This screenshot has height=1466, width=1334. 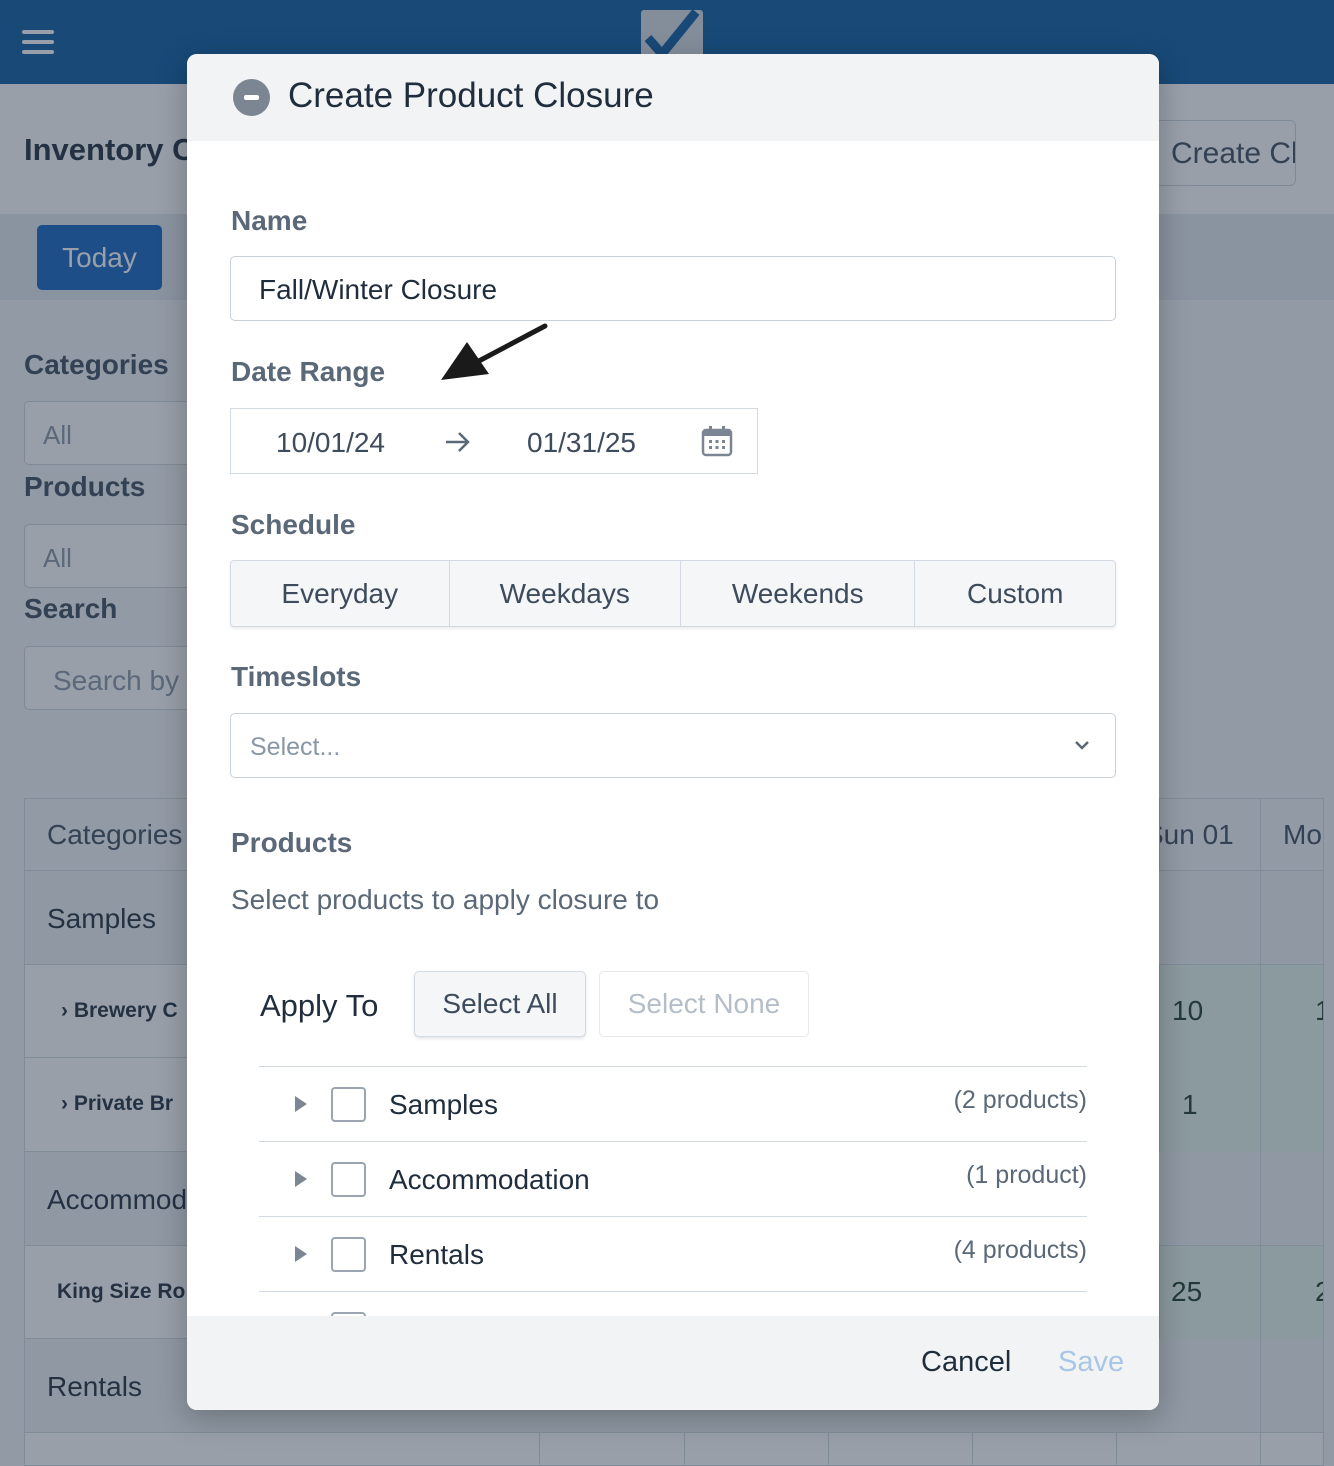 What do you see at coordinates (319, 1005) in the screenshot?
I see `apply-to-label: Apply To` at bounding box center [319, 1005].